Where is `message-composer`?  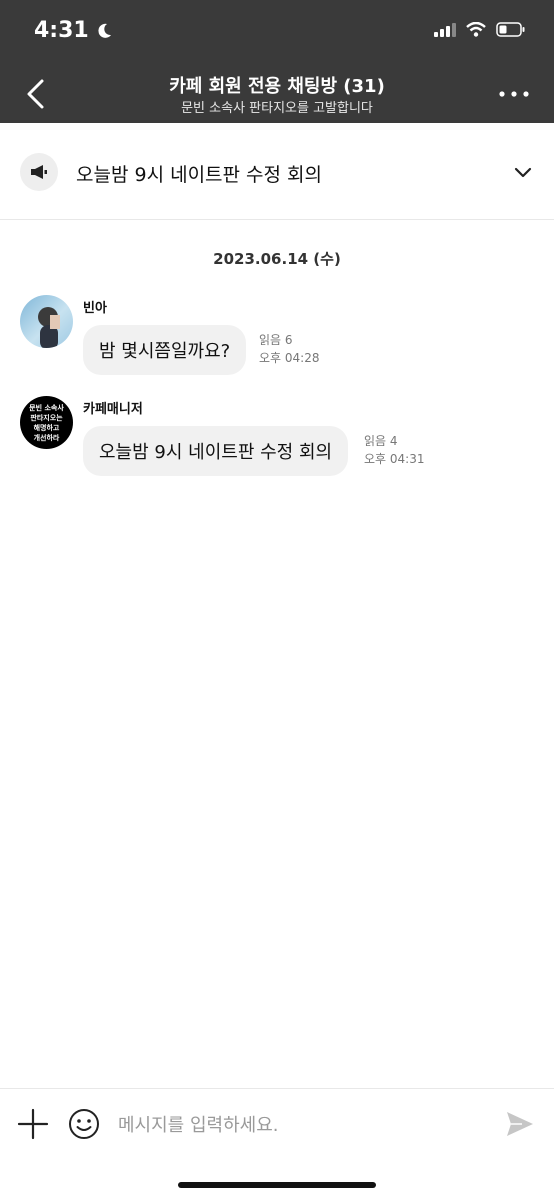 message-composer is located at coordinates (277, 1123).